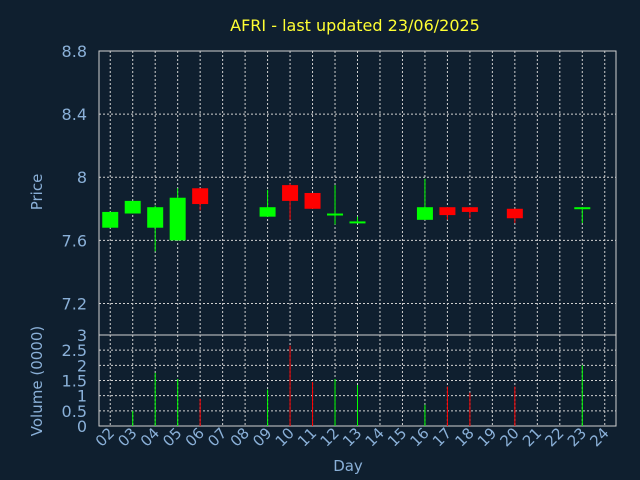 The image size is (640, 480). What do you see at coordinates (348, 466) in the screenshot?
I see `x-axis-label: Day` at bounding box center [348, 466].